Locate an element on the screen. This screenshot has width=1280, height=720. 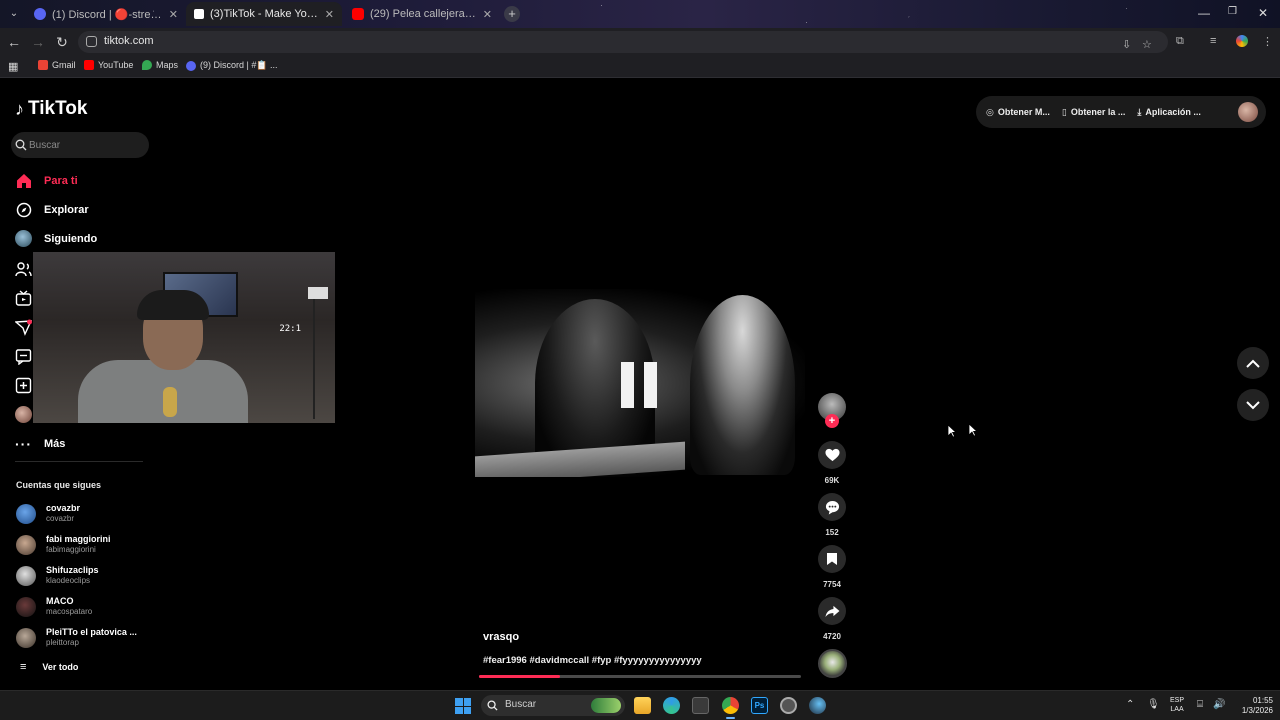
language-indicator: ESP LAA is located at coordinates (1177, 705).